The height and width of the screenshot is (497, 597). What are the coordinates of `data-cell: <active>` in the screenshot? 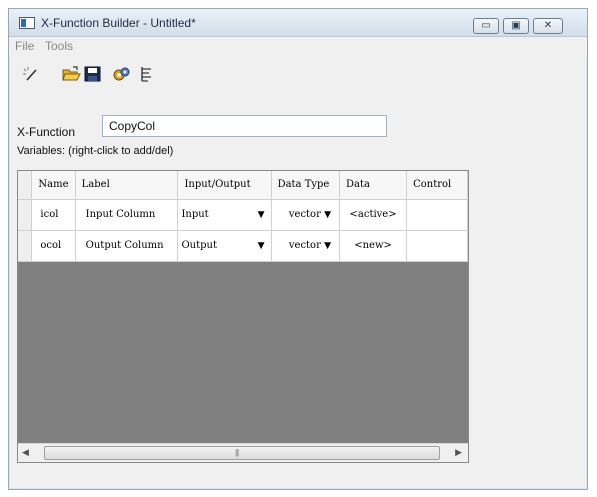 It's located at (373, 215).